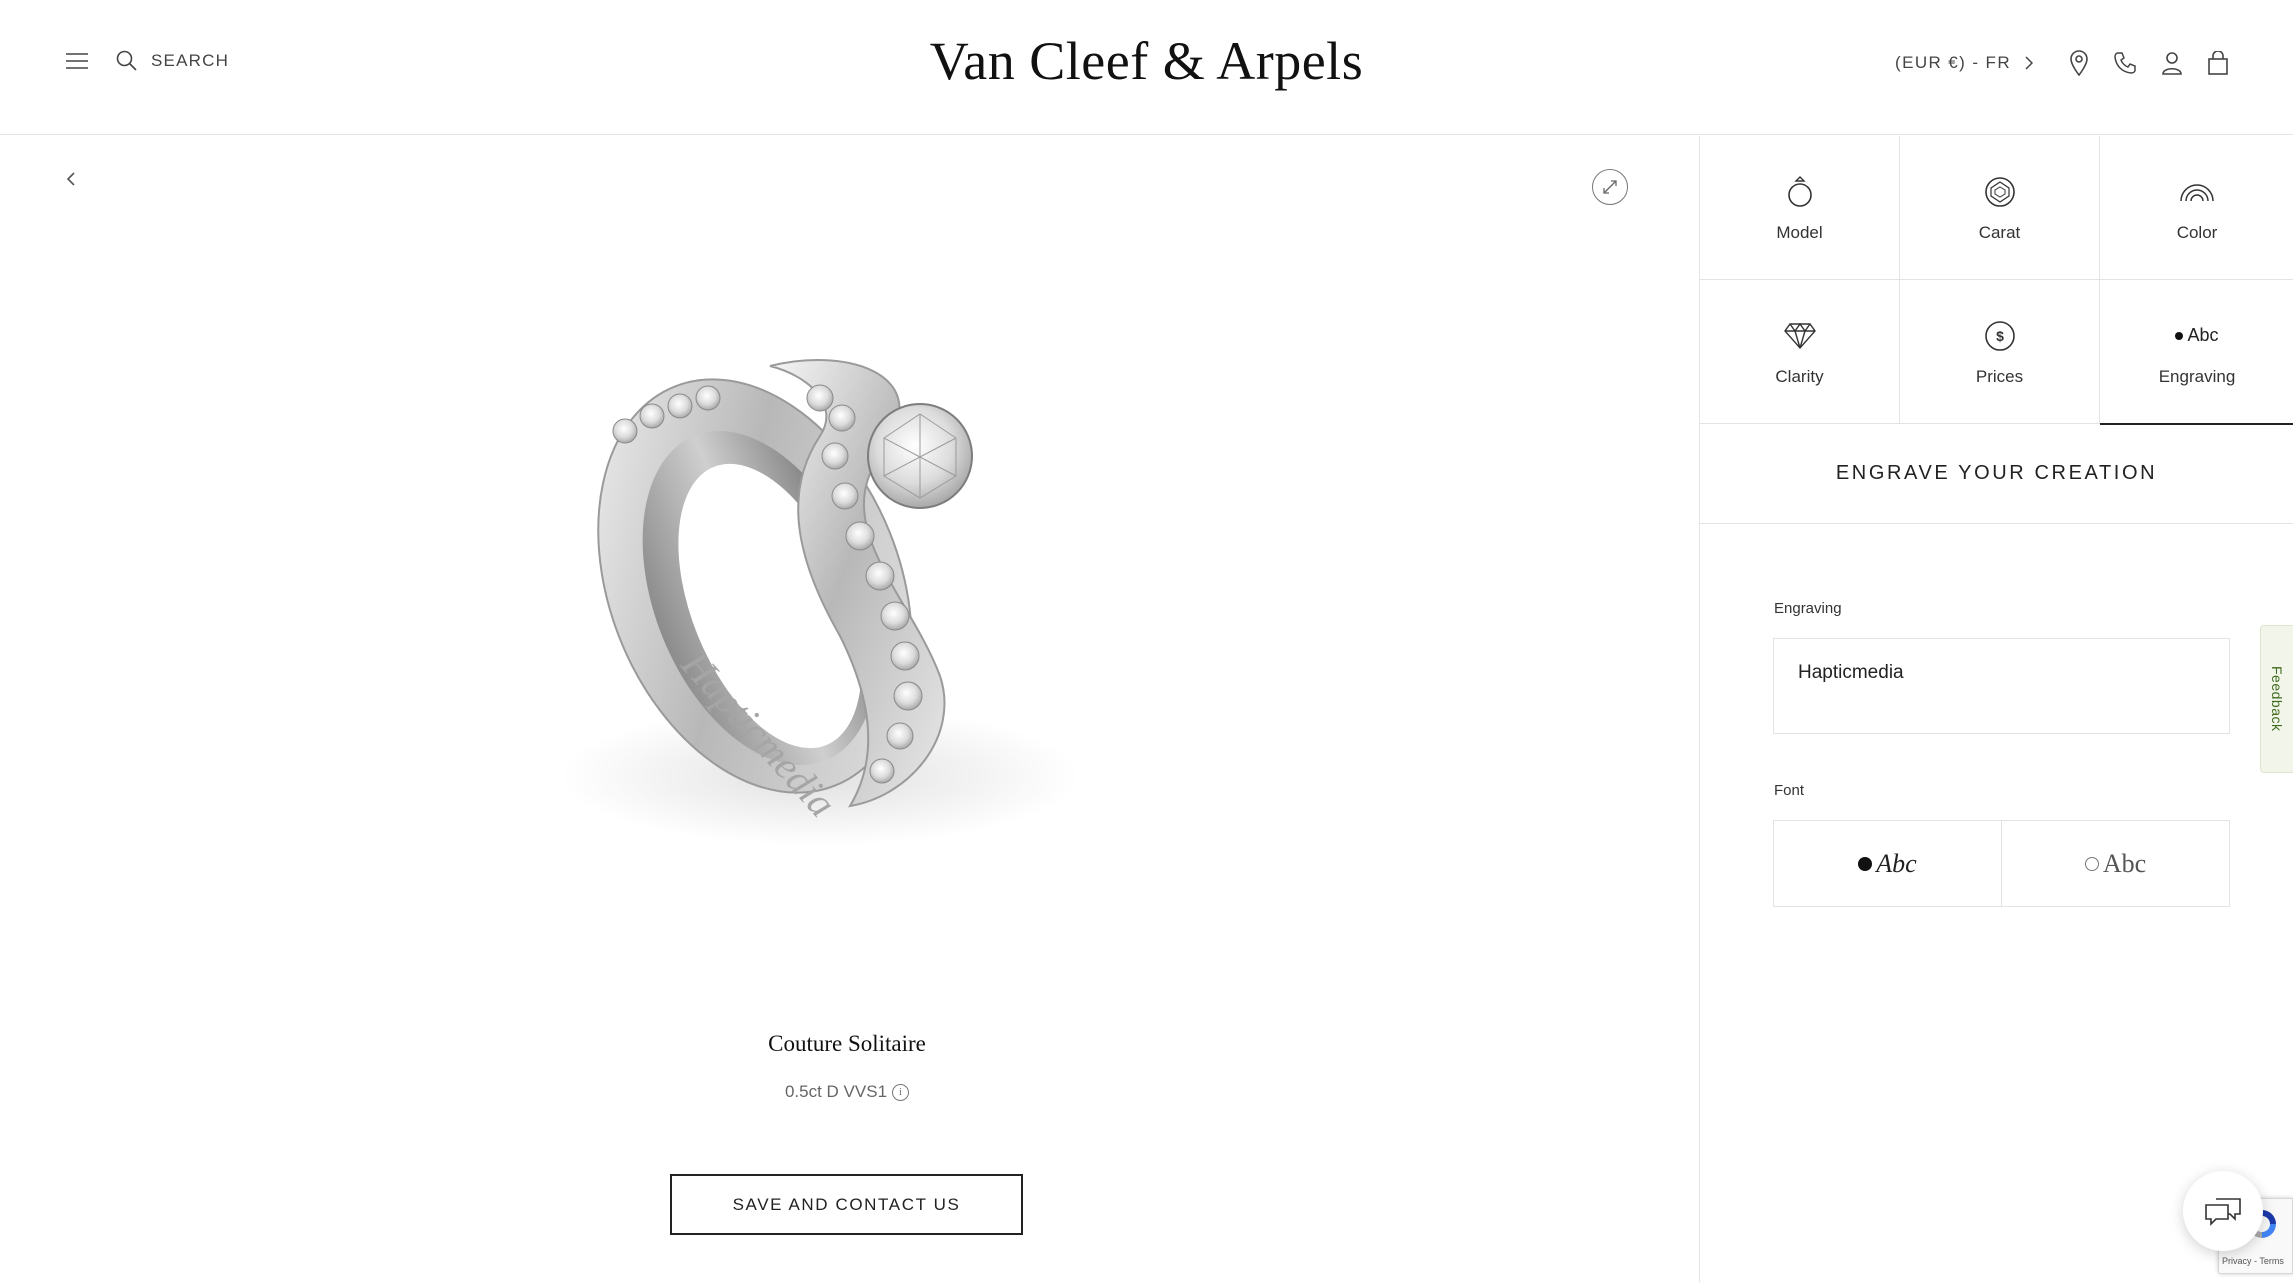 The image size is (2293, 1282). I want to click on chat-button, so click(2223, 1211).